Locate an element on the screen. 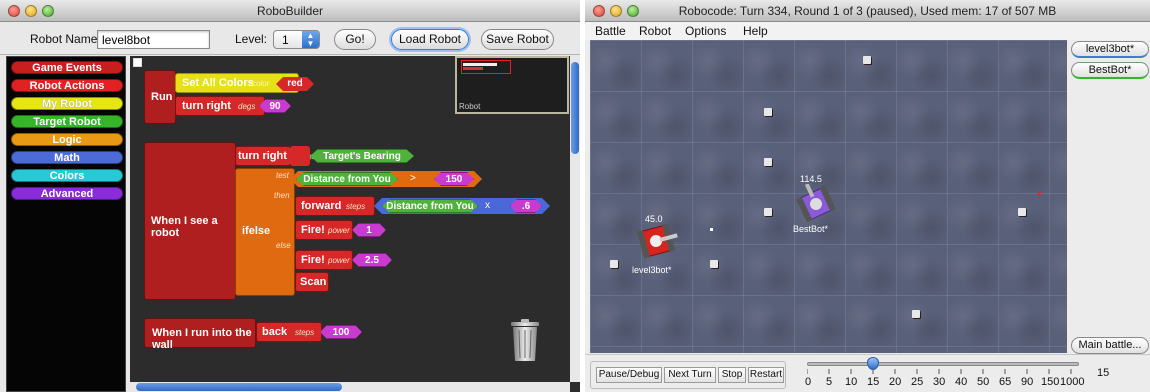 This screenshot has height=392, width=1150. next-turn-button: Next Turn is located at coordinates (690, 375).